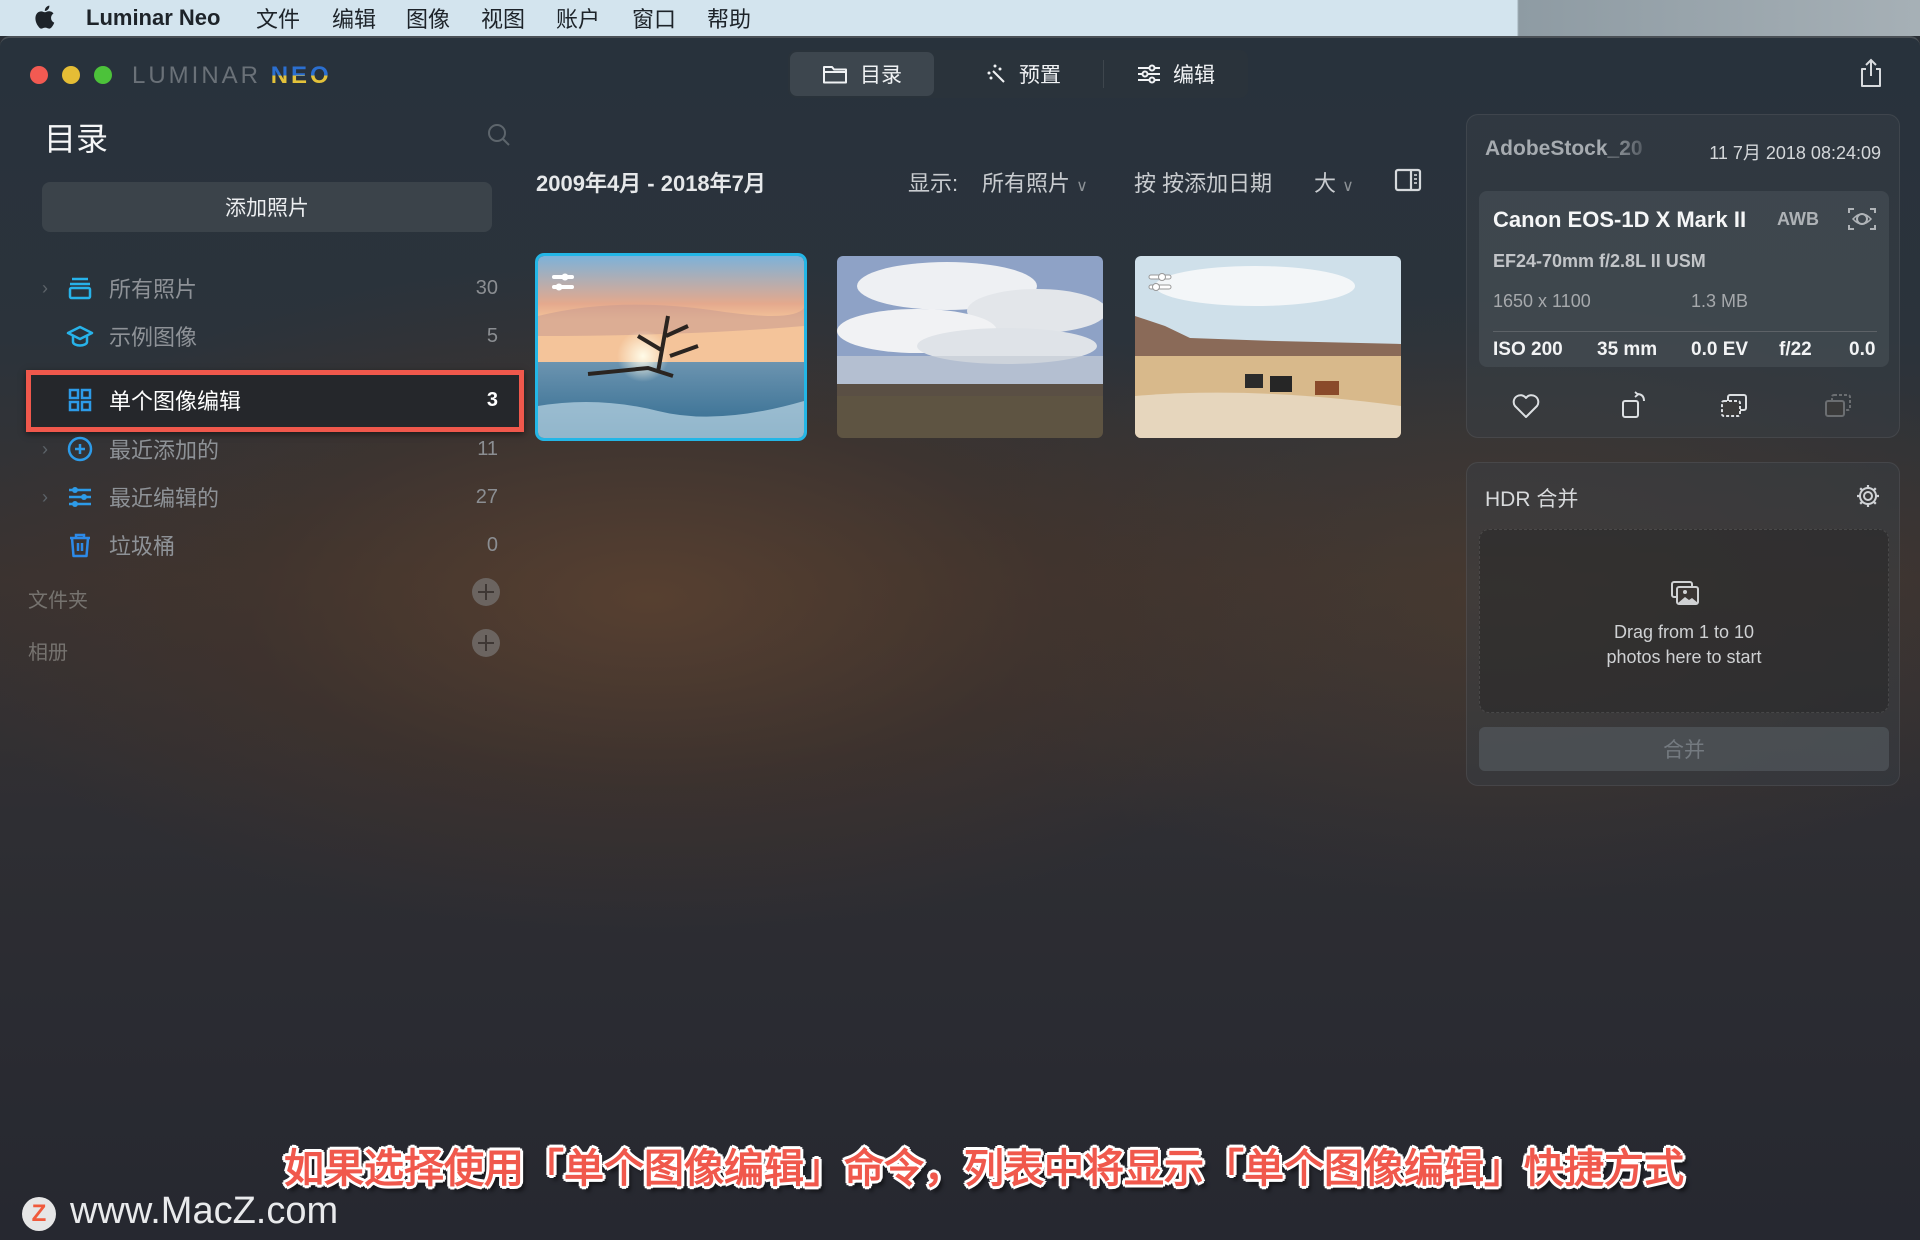 This screenshot has width=1920, height=1240. What do you see at coordinates (272, 497) in the screenshot?
I see `sidebar-item-recently-edited: › 最近编辑的 27` at bounding box center [272, 497].